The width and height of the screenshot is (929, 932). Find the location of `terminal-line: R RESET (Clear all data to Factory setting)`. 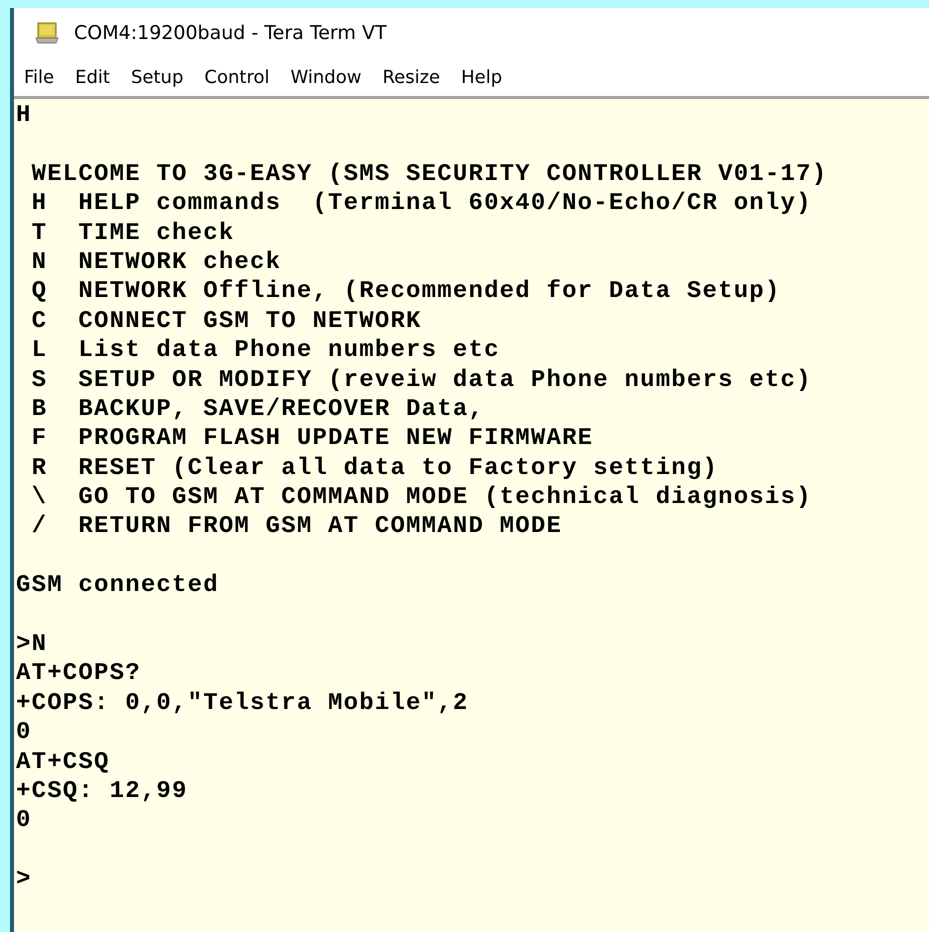

terminal-line: R RESET (Clear all data to Factory setting) is located at coordinates (374, 468).